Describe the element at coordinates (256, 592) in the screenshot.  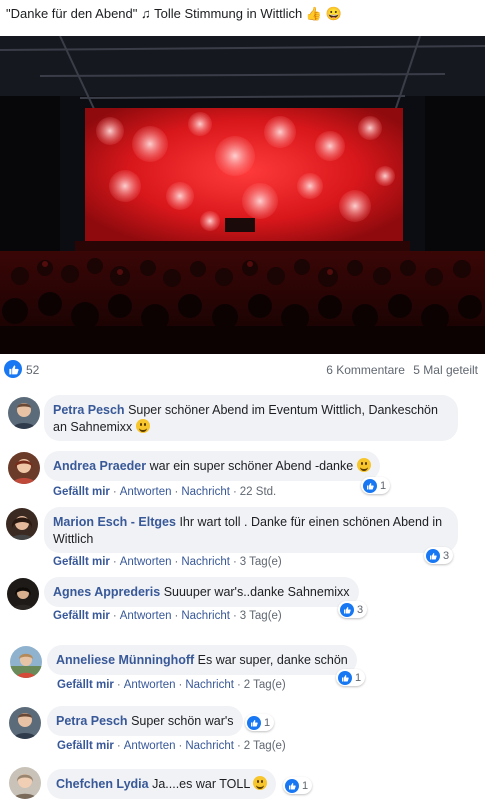
I see `comment-text: Suuuper war's..danke Sahnemixx` at that location.